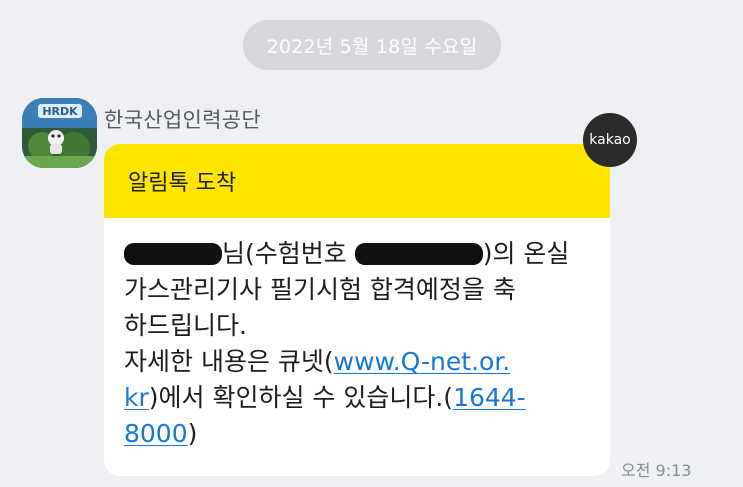 This screenshot has width=743, height=487. Describe the element at coordinates (136, 397) in the screenshot. I see `qnet-link-continued: kr` at that location.